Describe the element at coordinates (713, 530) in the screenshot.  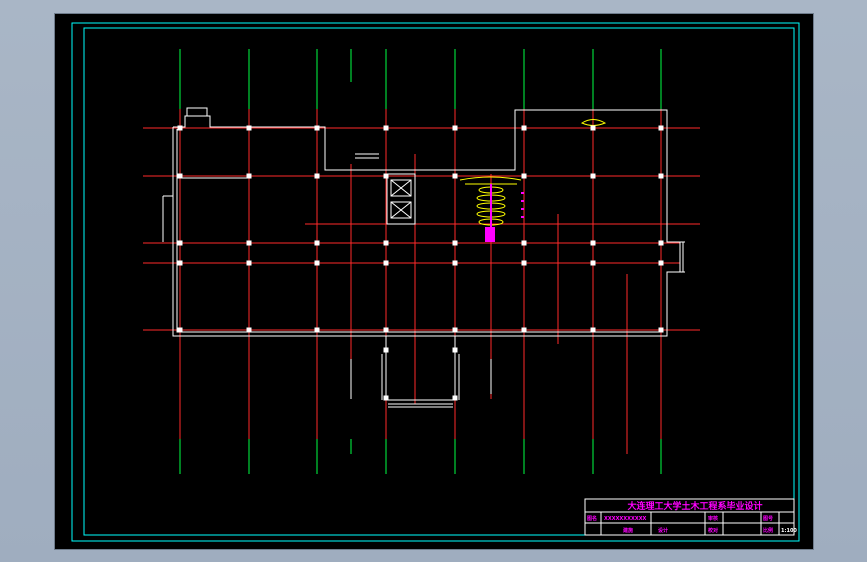
I see `title-block-cell-9: 校对` at that location.